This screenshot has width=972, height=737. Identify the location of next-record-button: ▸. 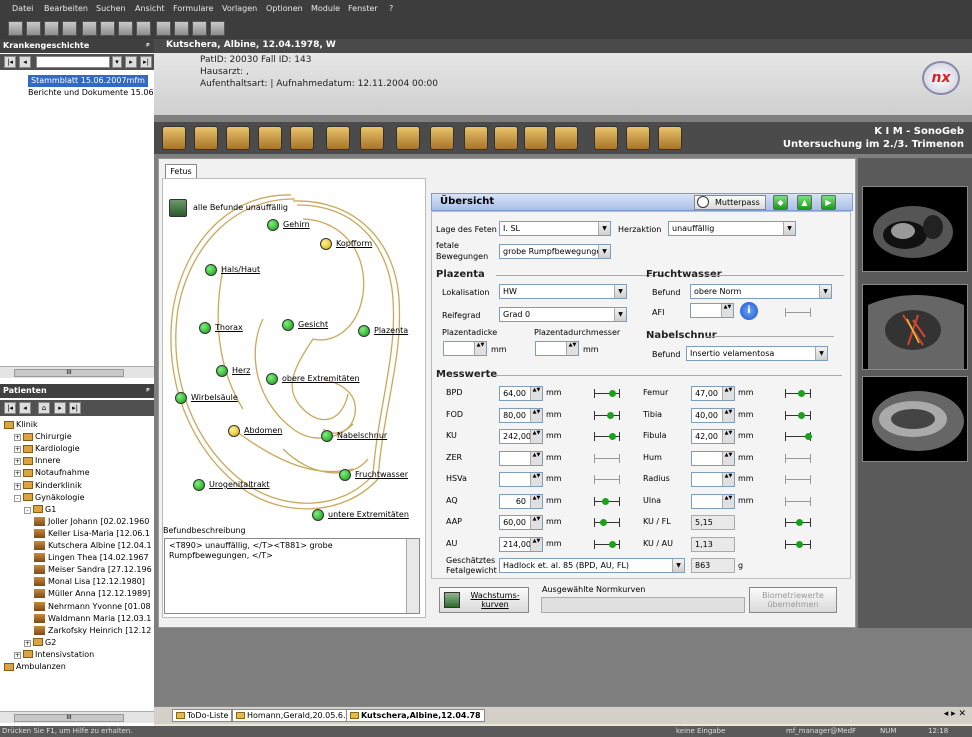
(131, 62).